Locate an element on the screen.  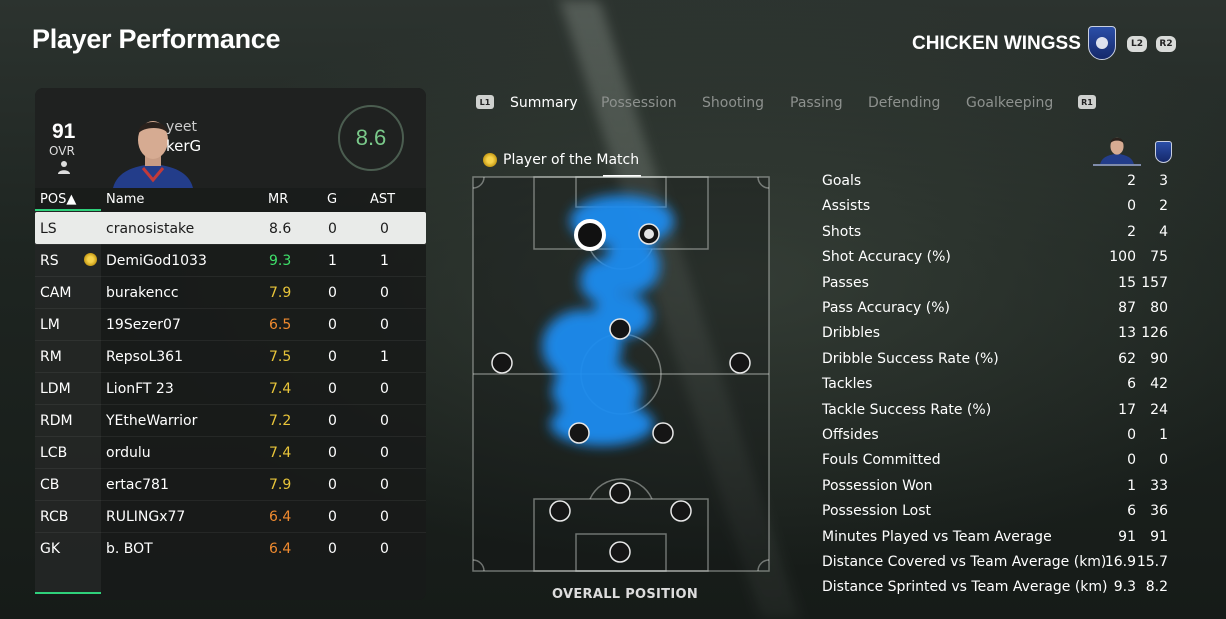
user-icon is located at coordinates (64, 167).